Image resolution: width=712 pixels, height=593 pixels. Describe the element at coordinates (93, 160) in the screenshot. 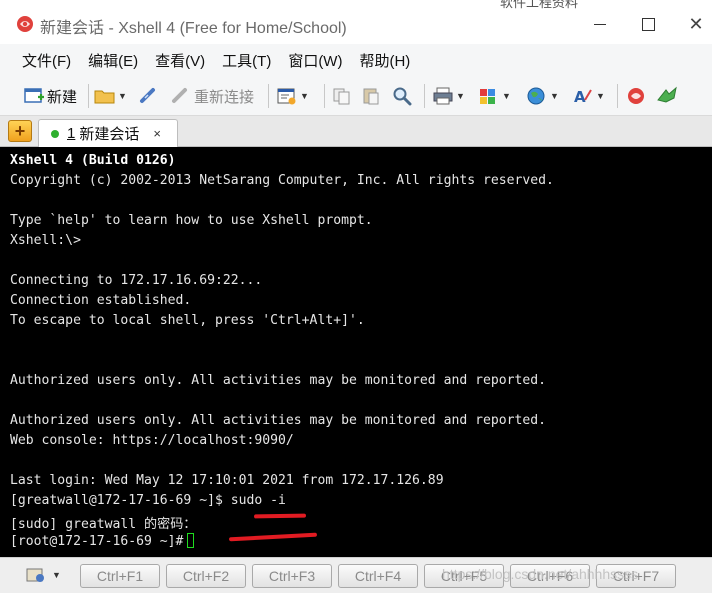

I see `terminal-line: Xshell 4 (Build 0126)` at that location.